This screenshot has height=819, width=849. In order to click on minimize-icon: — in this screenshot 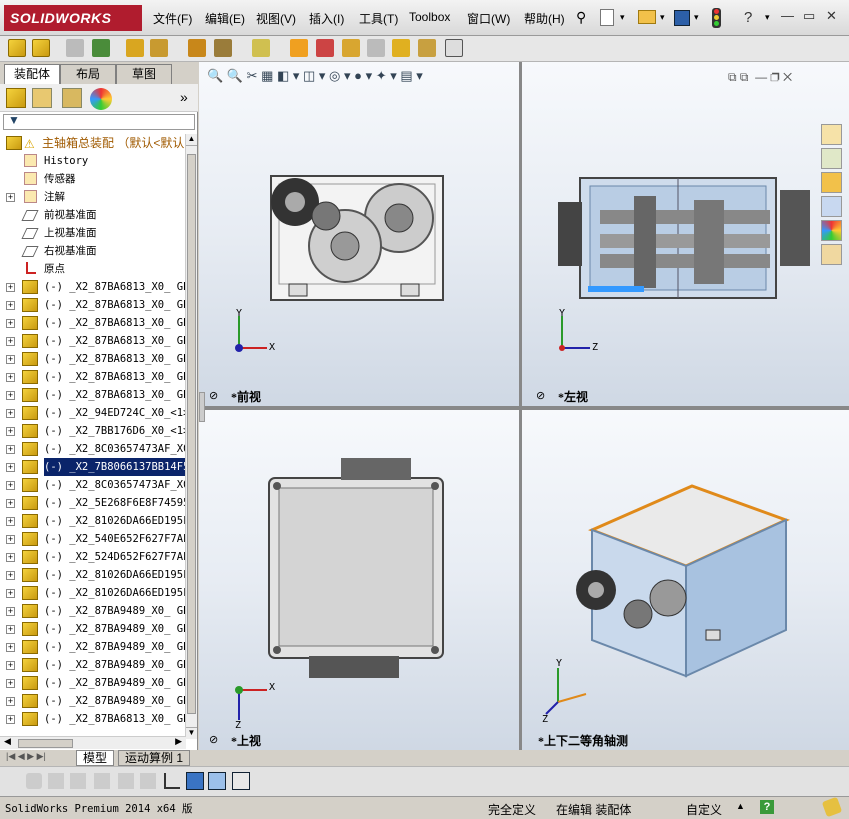, I will do `click(787, 15)`.